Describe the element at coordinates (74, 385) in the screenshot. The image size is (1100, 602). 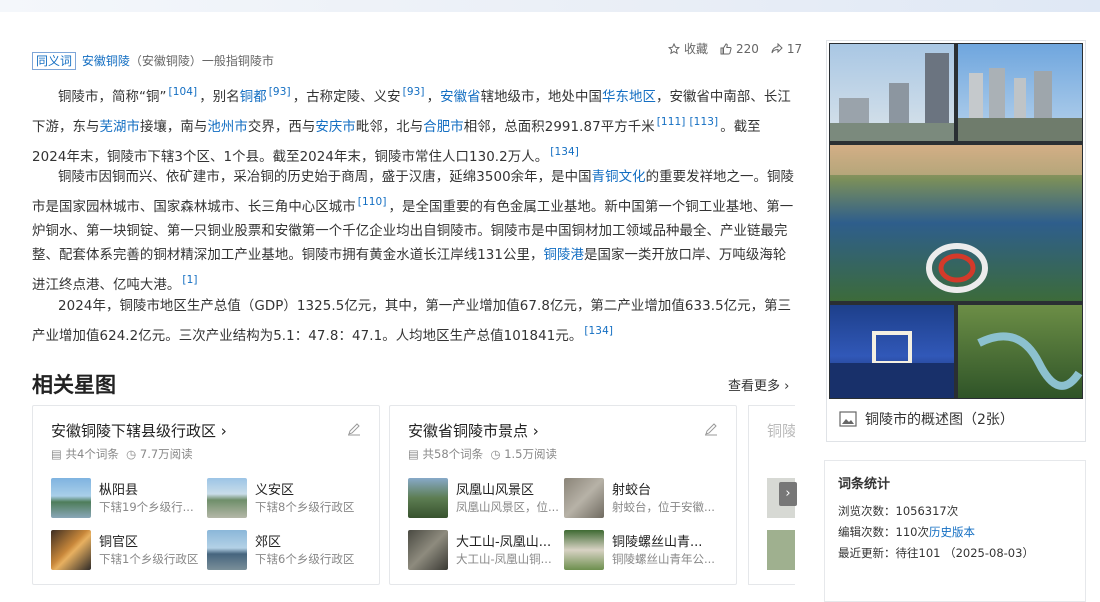
I see `related-atlas-heading: 相关星图` at that location.